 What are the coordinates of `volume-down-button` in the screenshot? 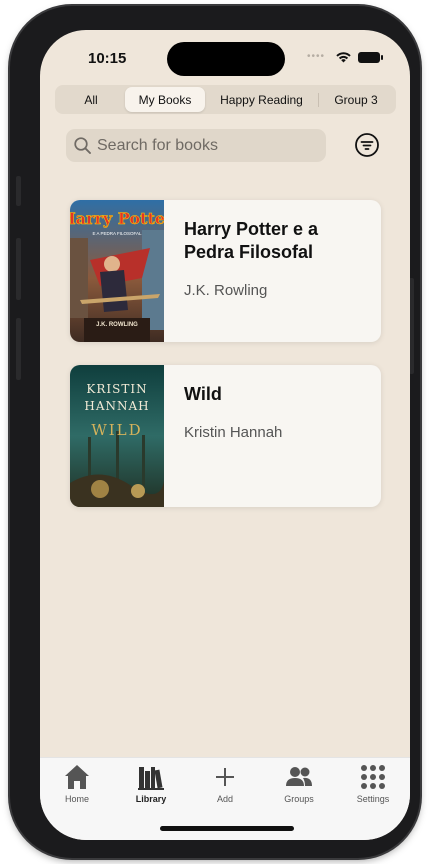 It's located at (18, 349).